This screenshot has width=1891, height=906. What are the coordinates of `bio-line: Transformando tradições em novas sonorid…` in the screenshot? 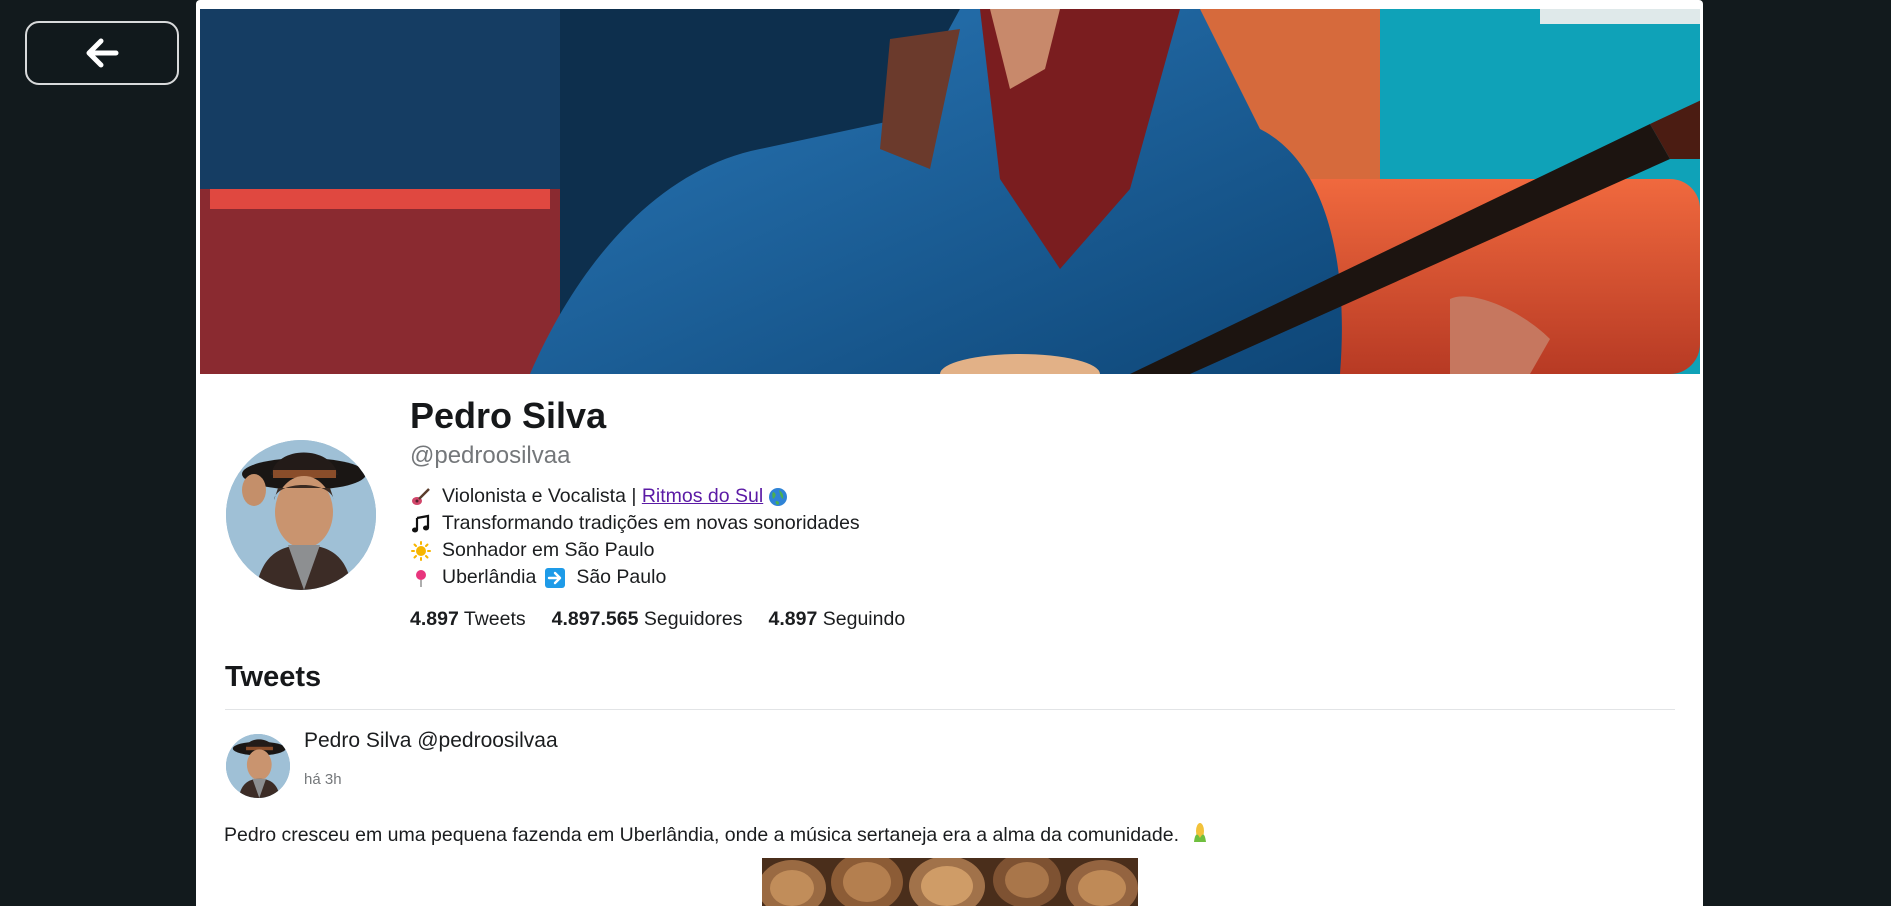 It's located at (635, 523).